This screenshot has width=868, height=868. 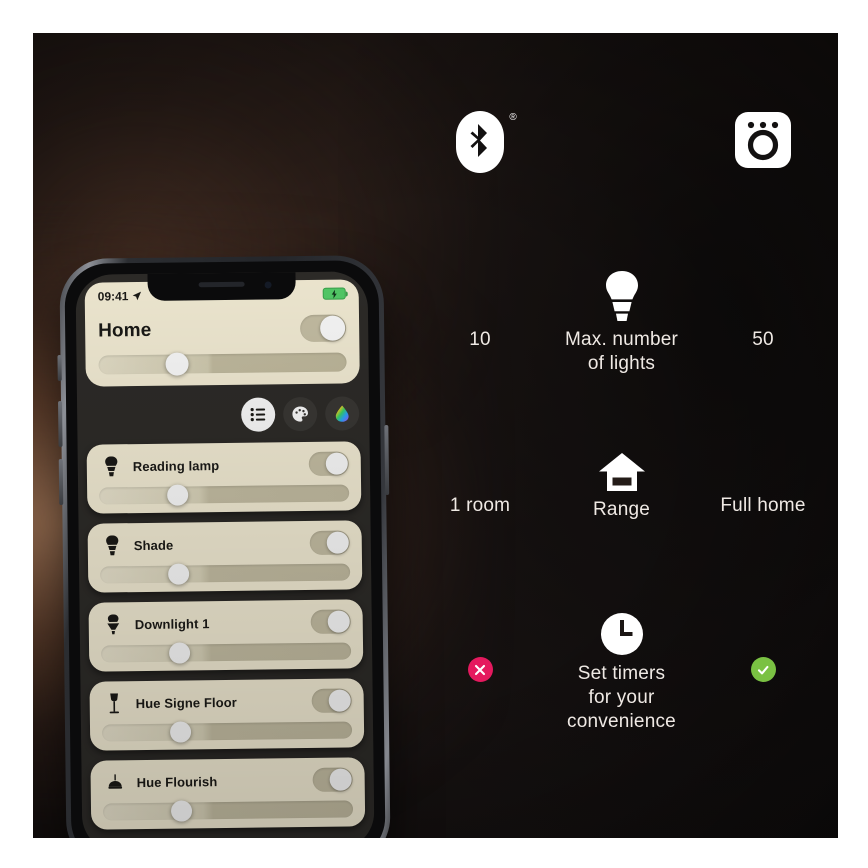 I want to click on light-name: Hue Flourish, so click(x=177, y=781).